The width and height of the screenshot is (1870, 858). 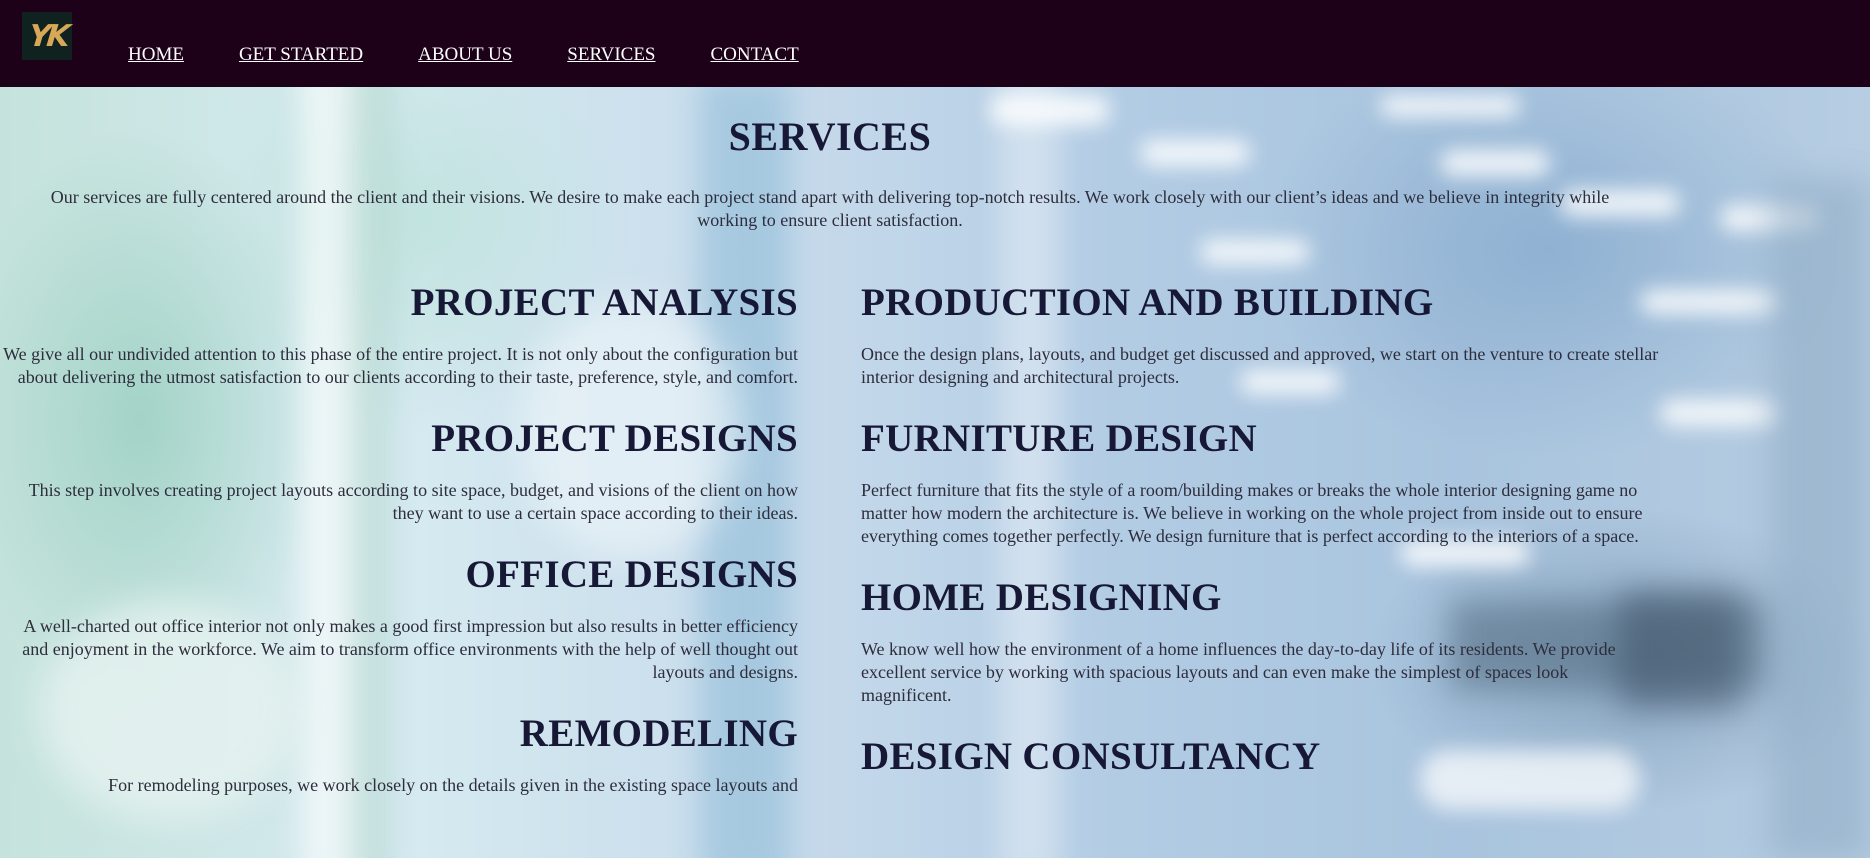 What do you see at coordinates (1147, 302) in the screenshot?
I see `service-title: PRODUCTION AND BUILDING` at bounding box center [1147, 302].